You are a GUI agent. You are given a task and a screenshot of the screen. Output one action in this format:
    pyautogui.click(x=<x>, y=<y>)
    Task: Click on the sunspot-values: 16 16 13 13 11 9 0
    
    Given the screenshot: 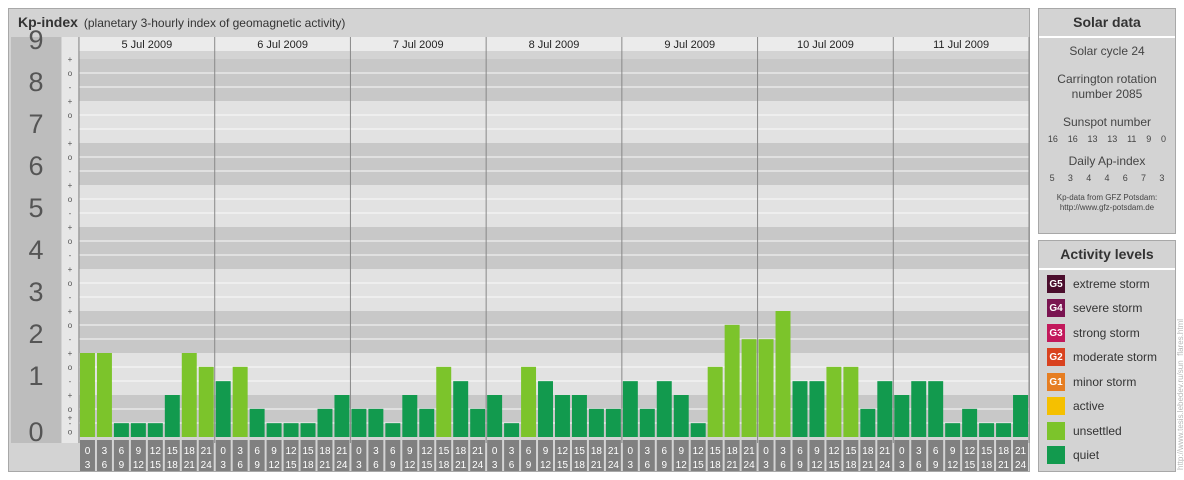 What is the action you would take?
    pyautogui.click(x=1107, y=139)
    